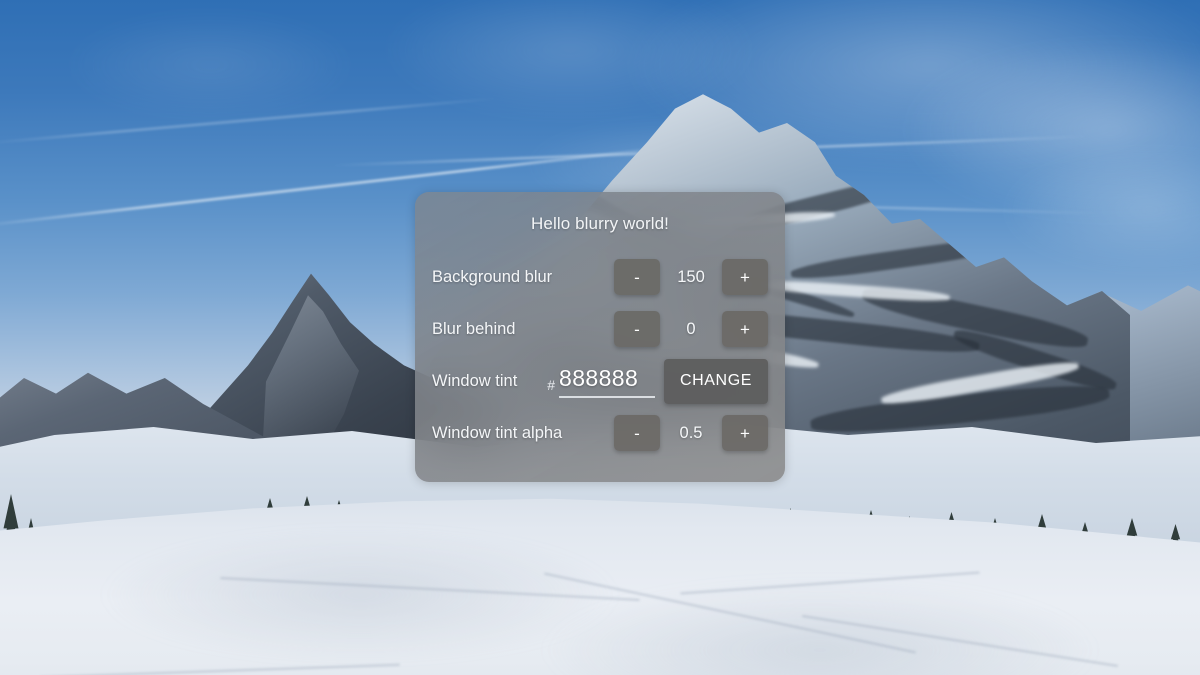 The image size is (1200, 675). I want to click on background-blur-decrement-button: -, so click(637, 277).